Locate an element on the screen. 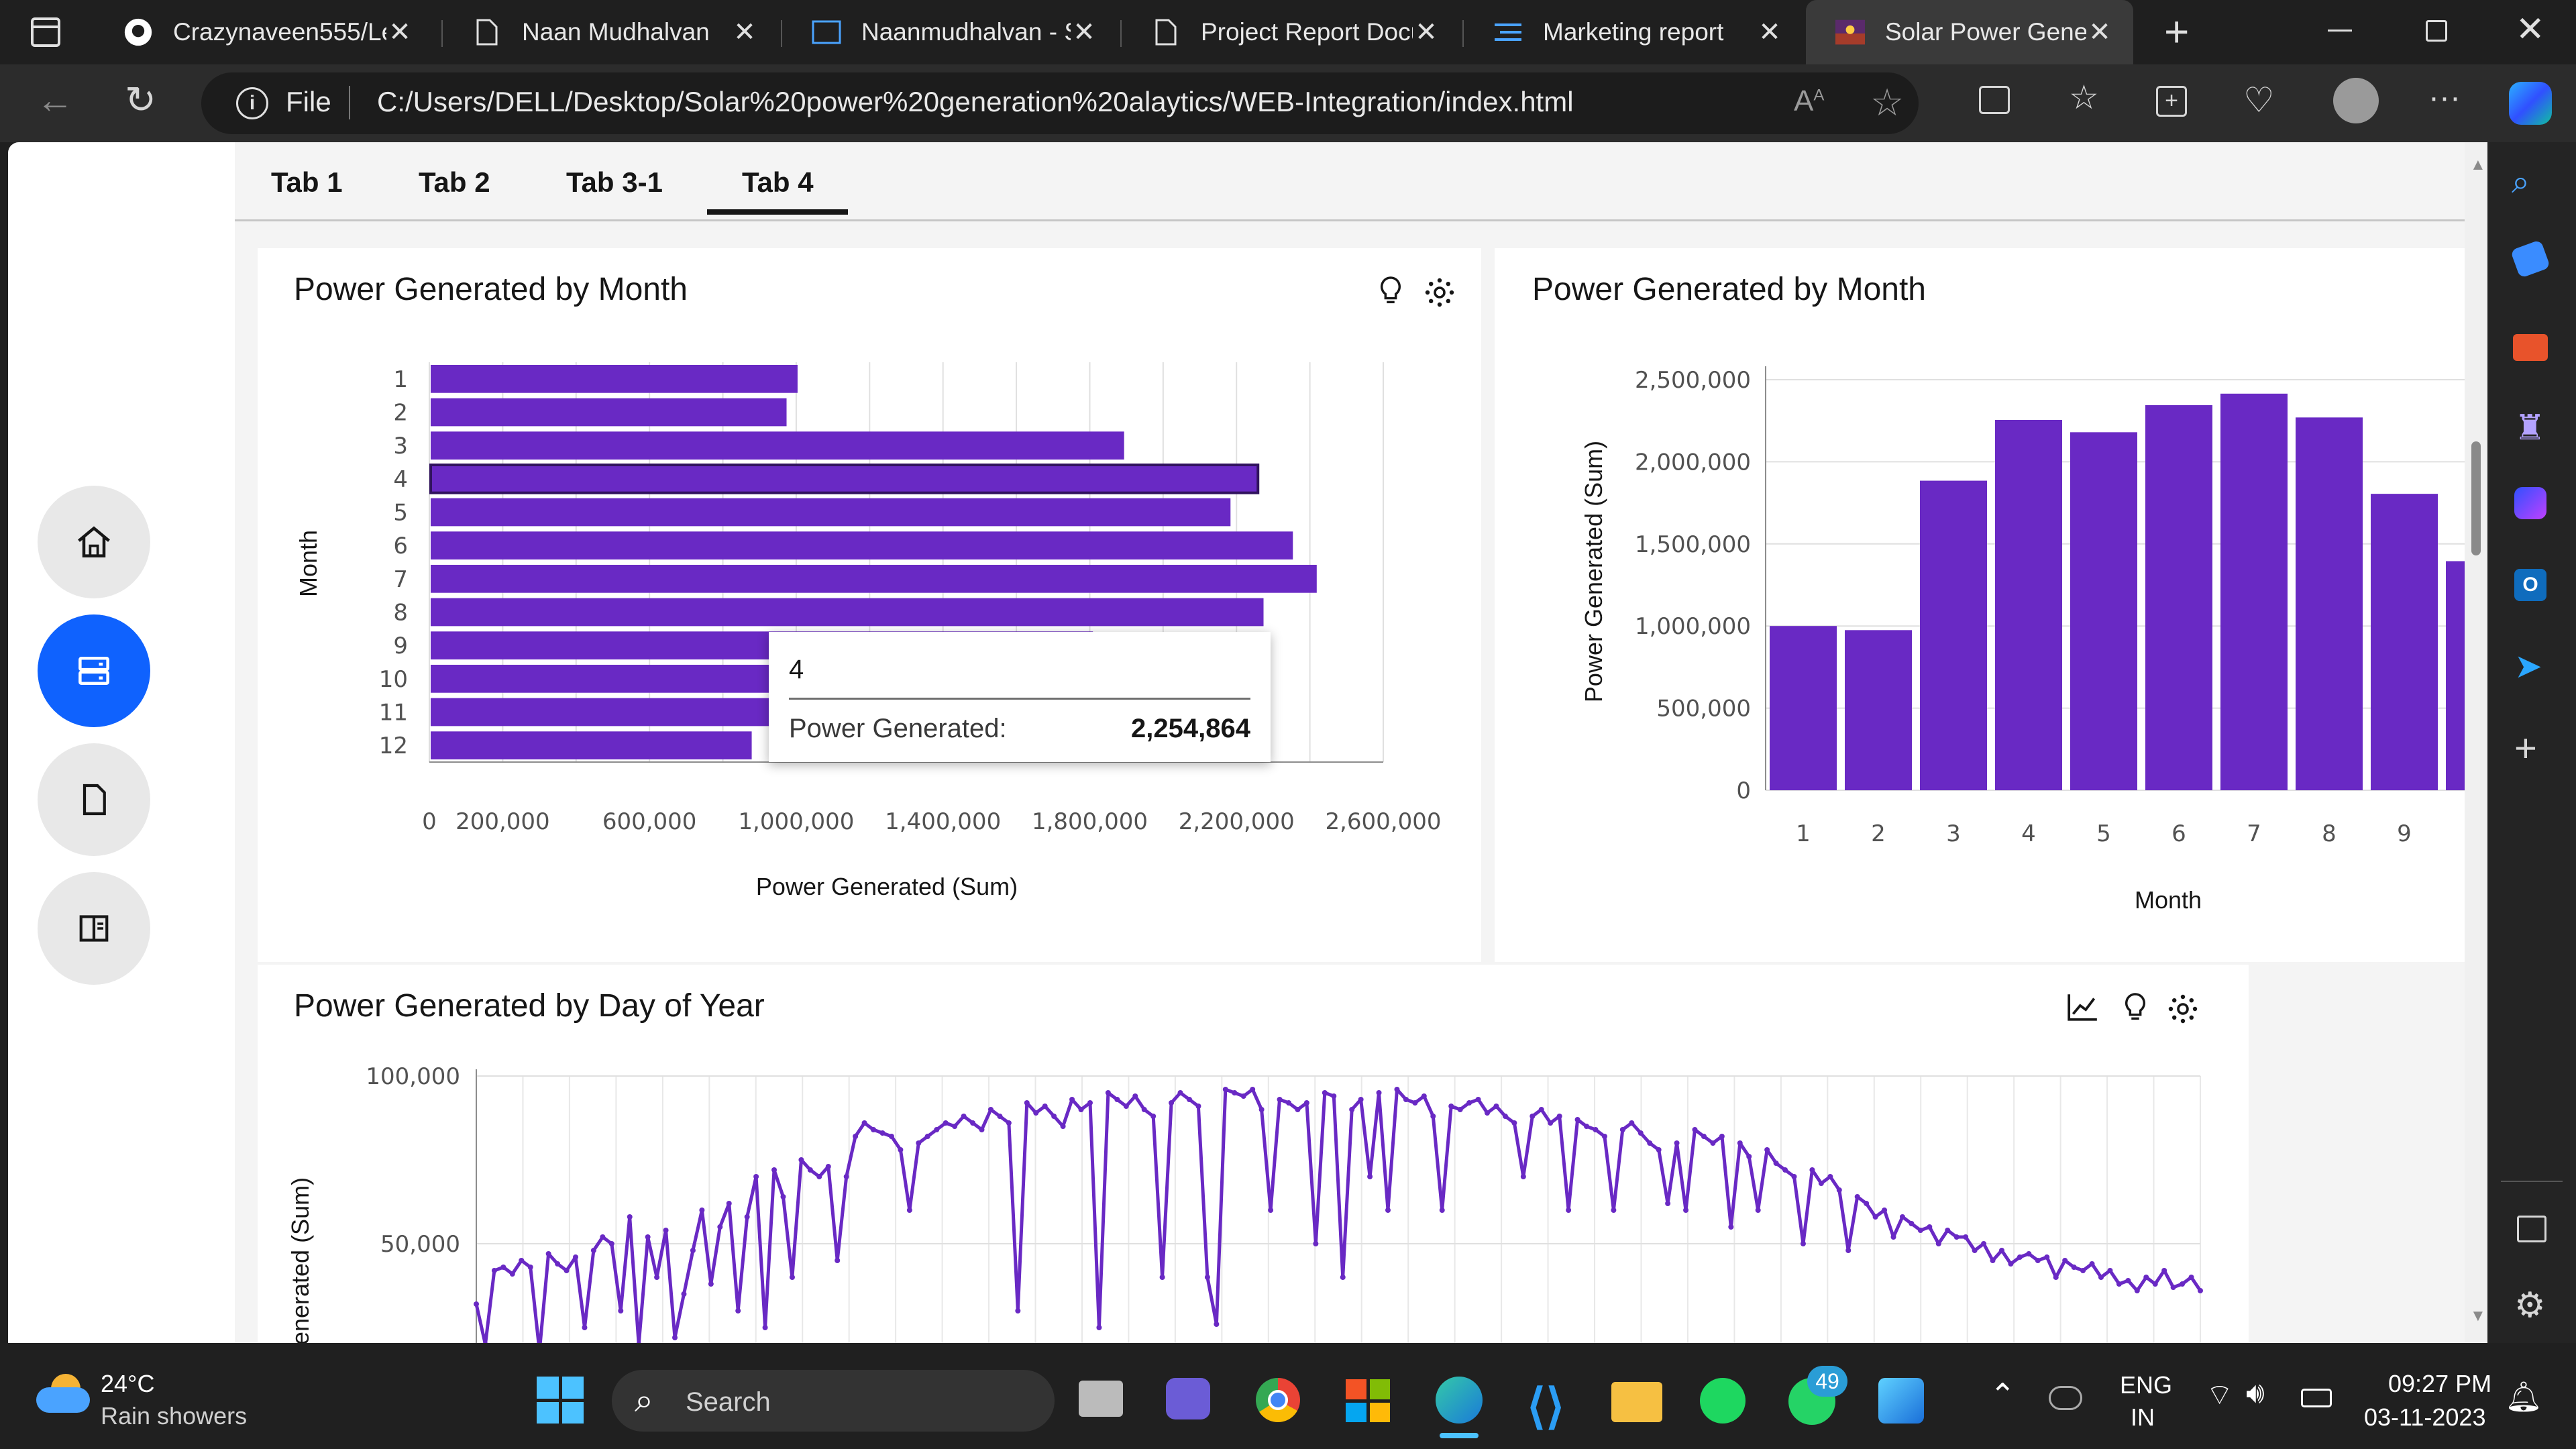 This screenshot has height=1449, width=2576. copilot-icon is located at coordinates (2530, 103).